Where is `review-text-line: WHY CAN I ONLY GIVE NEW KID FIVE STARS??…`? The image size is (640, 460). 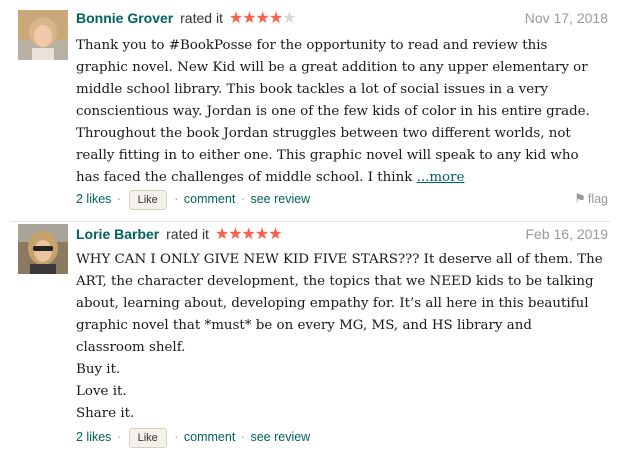 review-text-line: WHY CAN I ONLY GIVE NEW KID FIVE STARS??… is located at coordinates (339, 259).